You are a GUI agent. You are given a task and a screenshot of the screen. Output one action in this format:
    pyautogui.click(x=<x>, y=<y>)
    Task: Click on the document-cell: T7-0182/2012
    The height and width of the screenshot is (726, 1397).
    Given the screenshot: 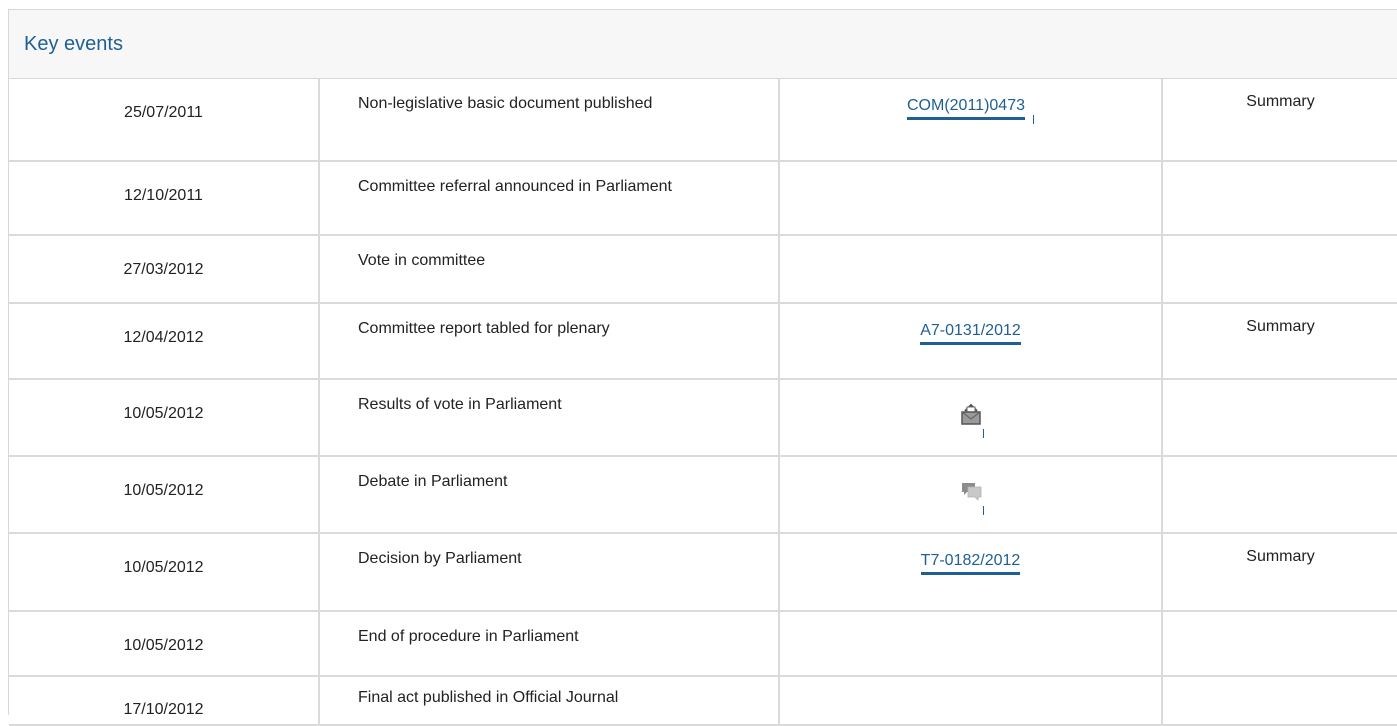 What is the action you would take?
    pyautogui.click(x=970, y=572)
    